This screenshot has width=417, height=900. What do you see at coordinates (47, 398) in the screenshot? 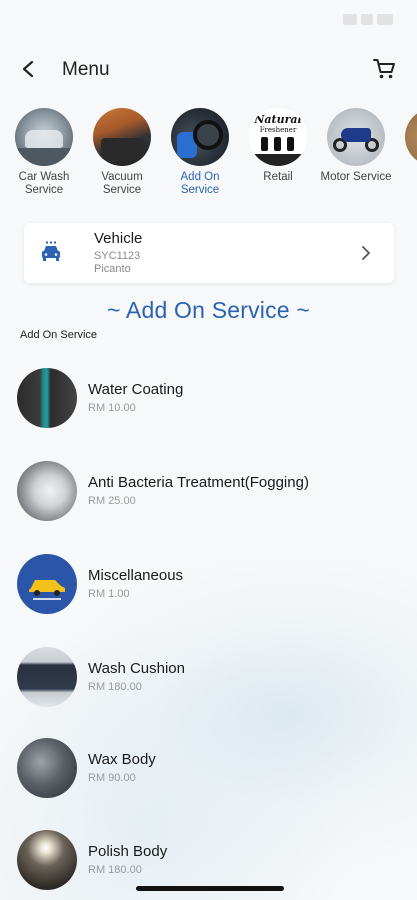
I see `water-coating-thumbnail` at bounding box center [47, 398].